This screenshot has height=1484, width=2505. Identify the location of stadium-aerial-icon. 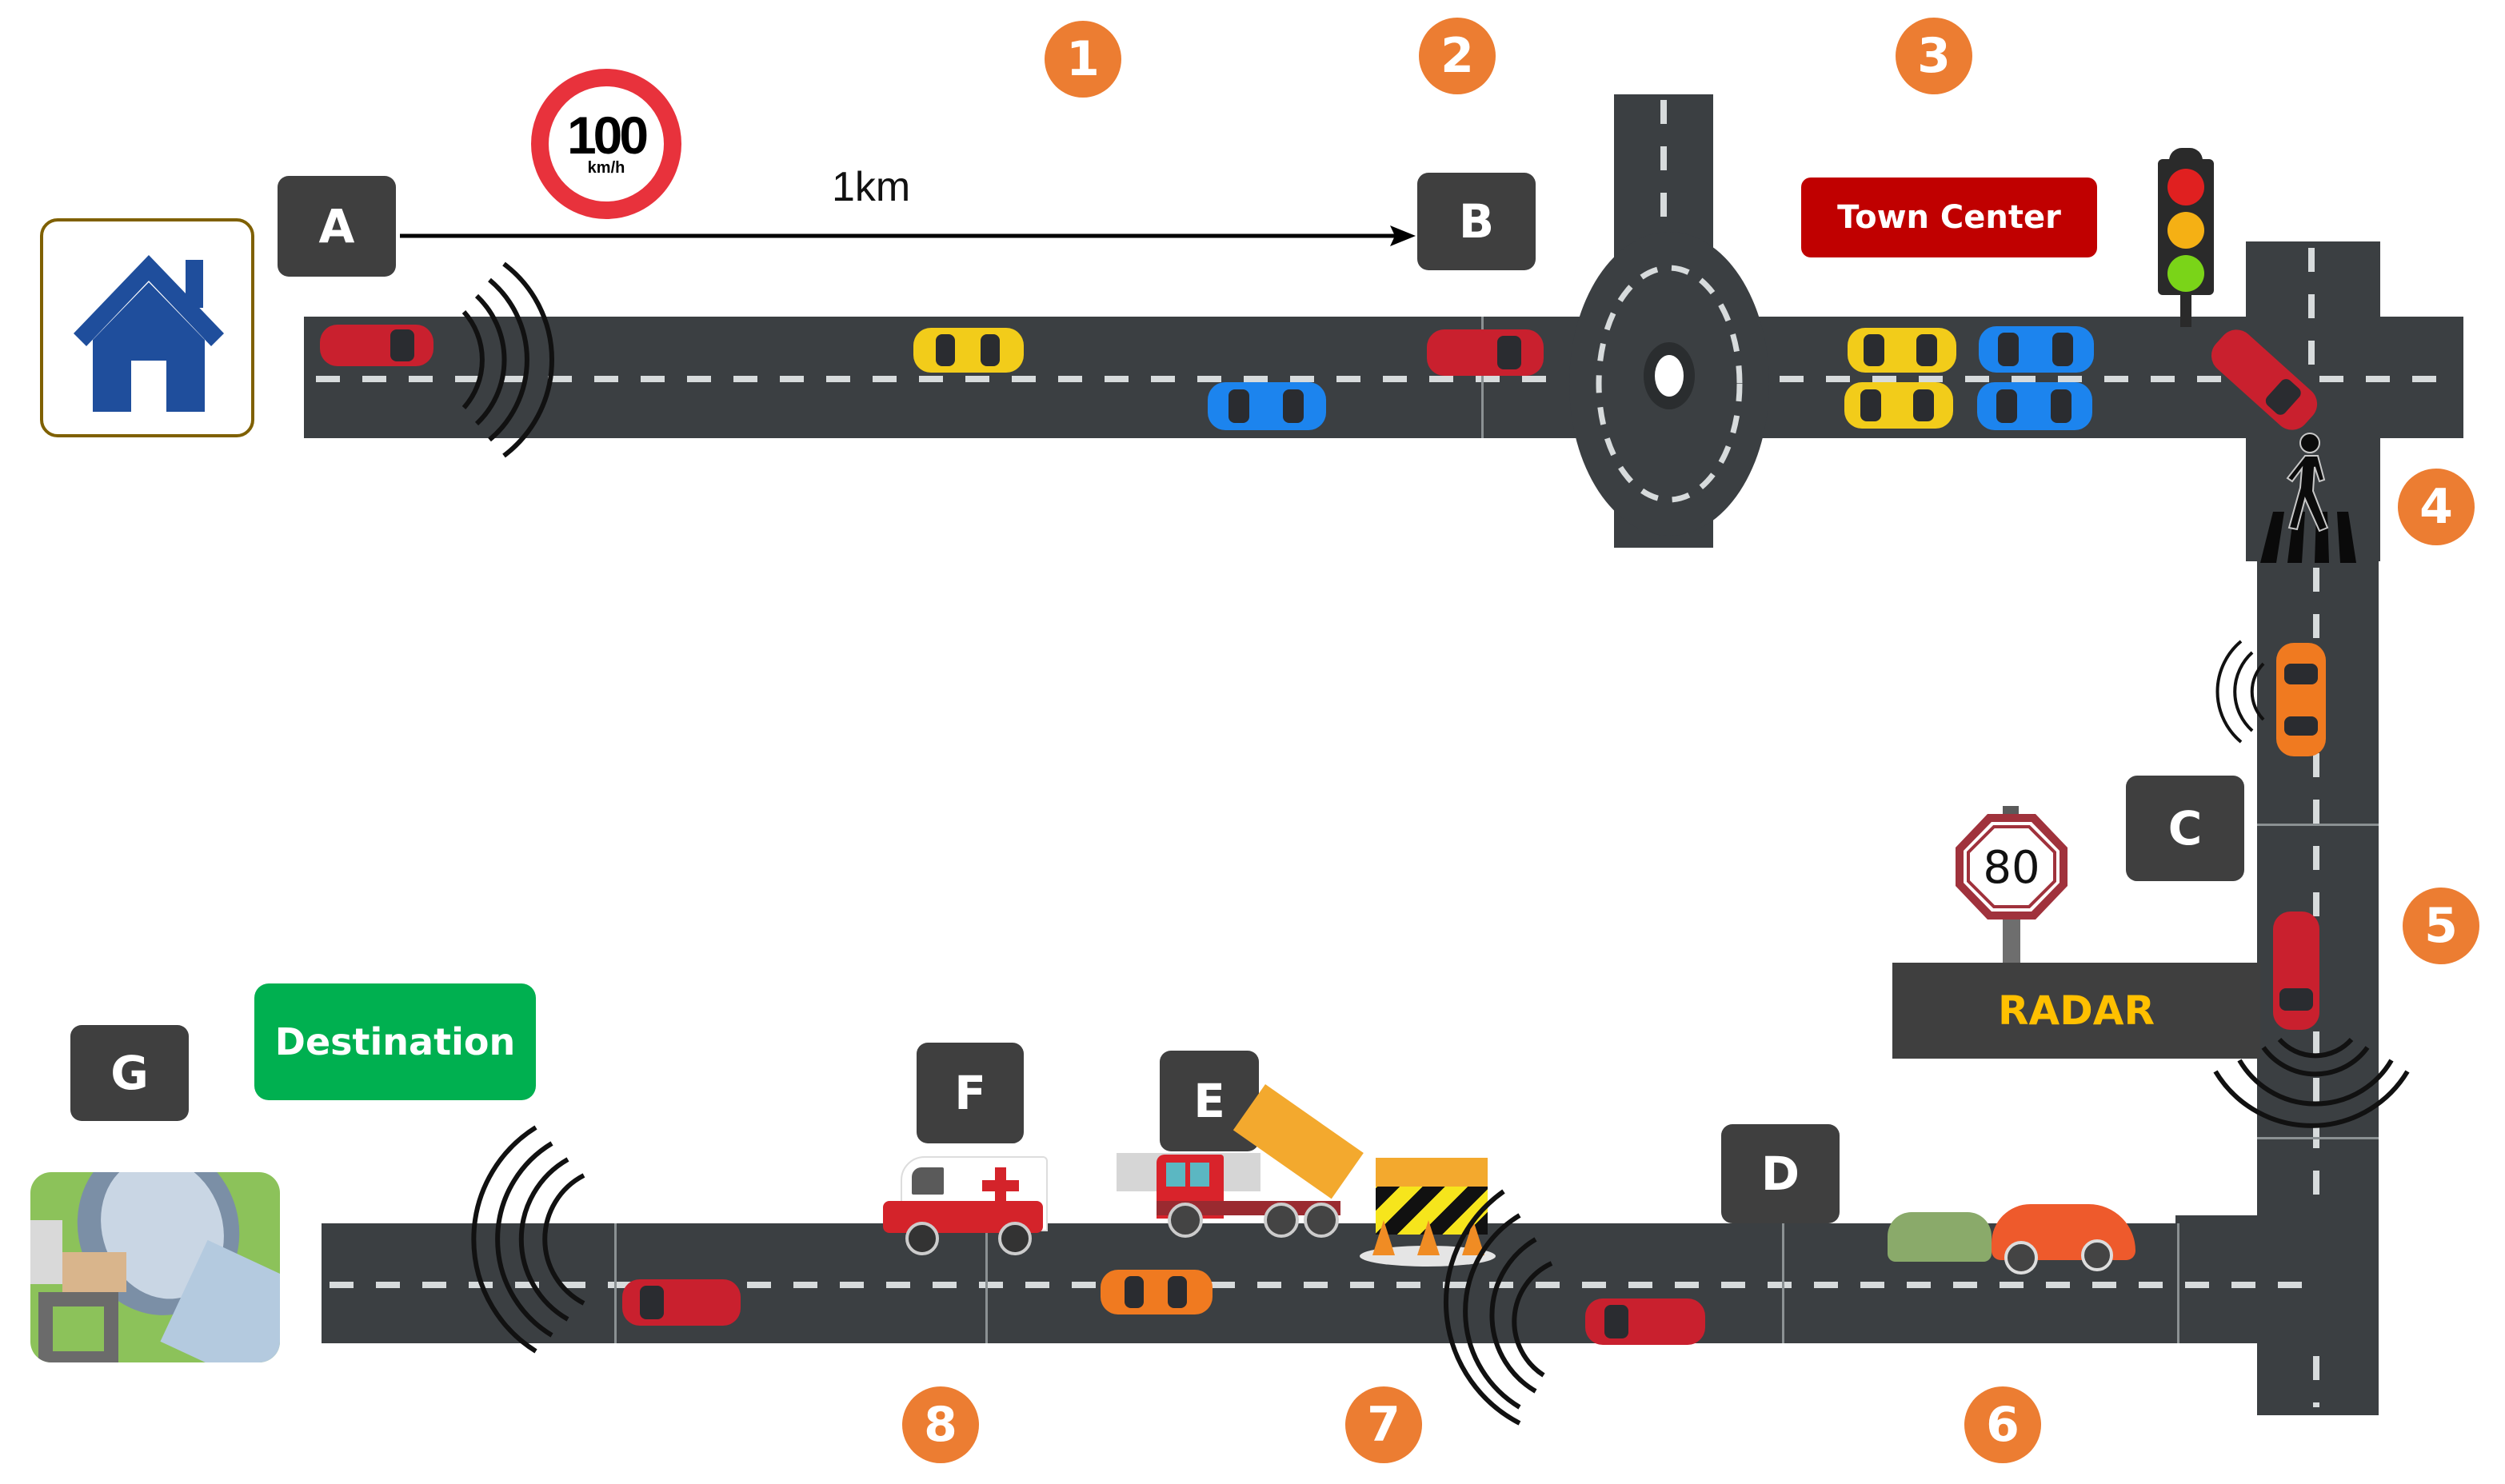
(155, 1267).